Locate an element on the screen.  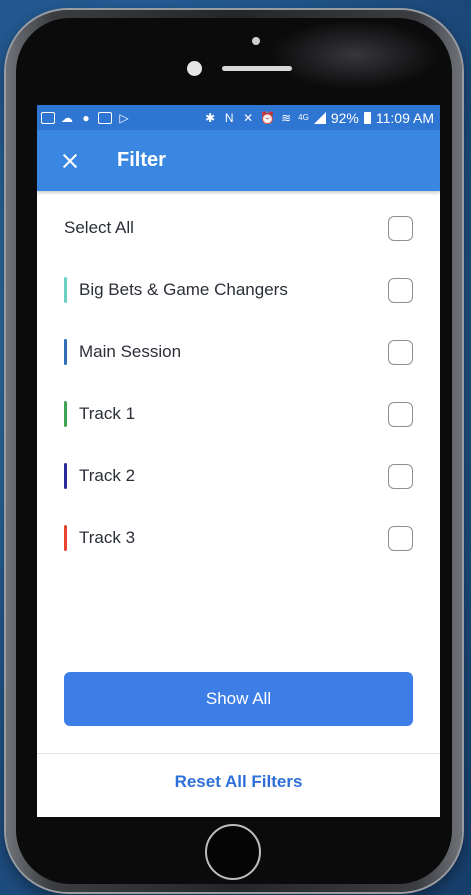
select-all-row: Select All is located at coordinates (238, 228).